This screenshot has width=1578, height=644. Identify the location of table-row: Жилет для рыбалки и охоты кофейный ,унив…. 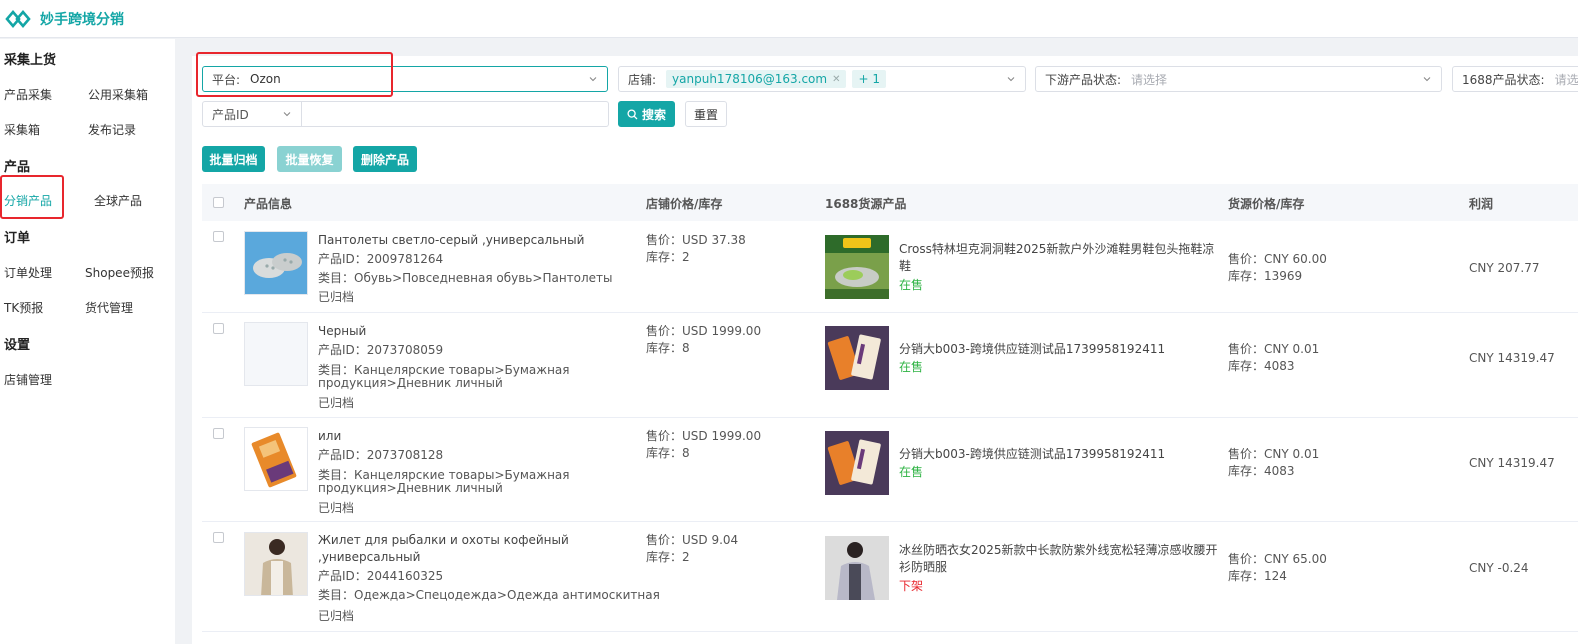
(890, 577).